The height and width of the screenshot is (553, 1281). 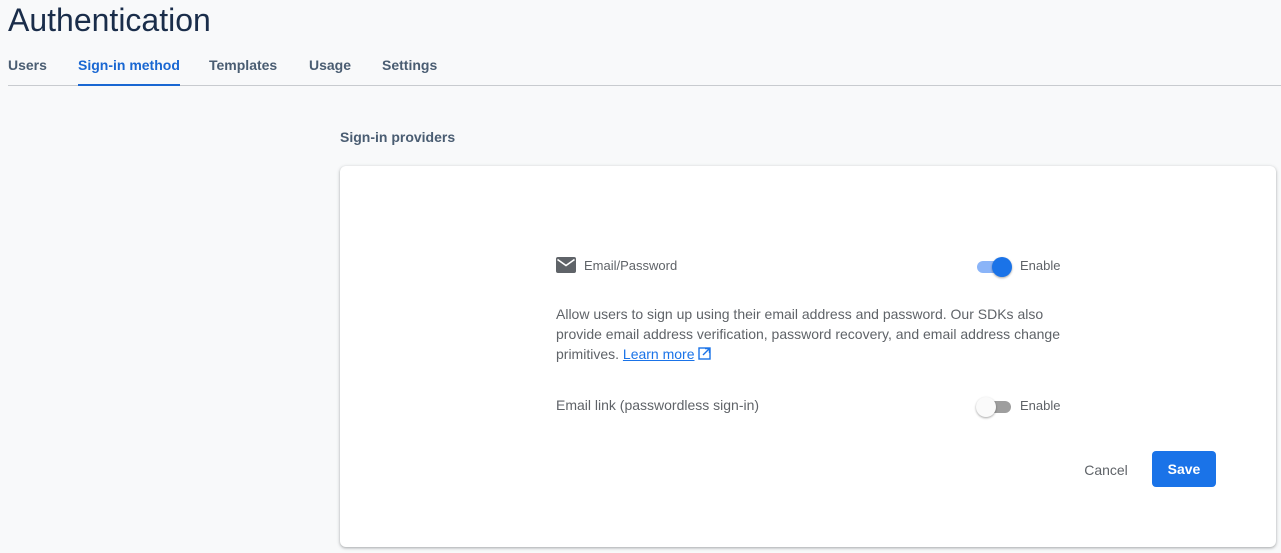 I want to click on email-password-toggle-label: Enable, so click(x=1040, y=265).